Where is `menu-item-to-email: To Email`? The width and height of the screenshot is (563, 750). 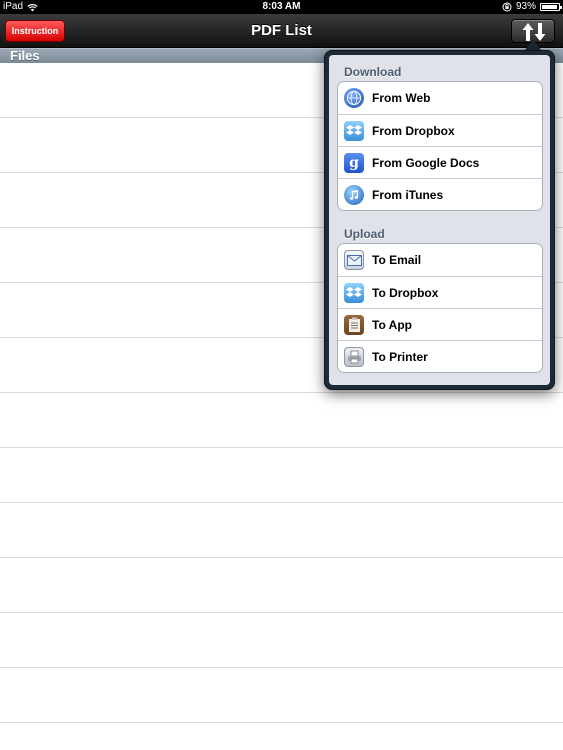 menu-item-to-email: To Email is located at coordinates (440, 260).